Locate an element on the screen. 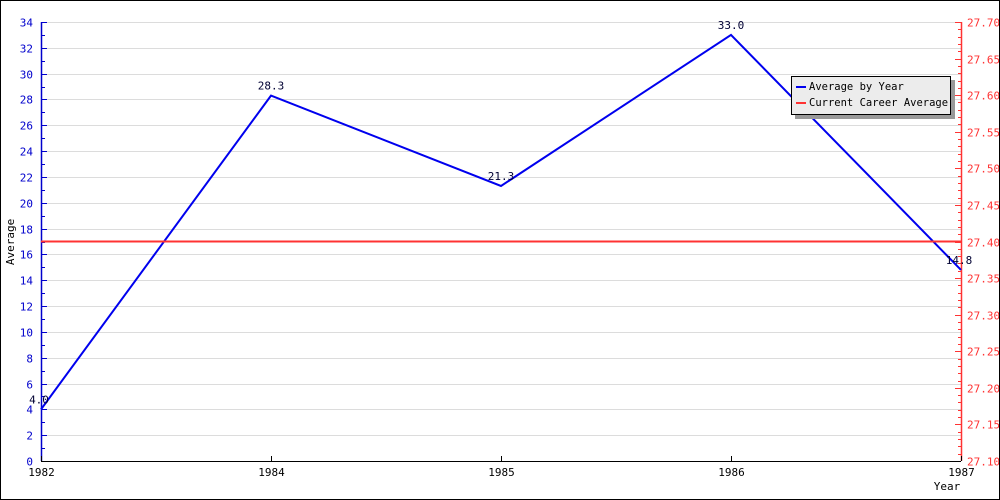 The width and height of the screenshot is (1000, 500). left-tick-label: 12 is located at coordinates (26, 307).